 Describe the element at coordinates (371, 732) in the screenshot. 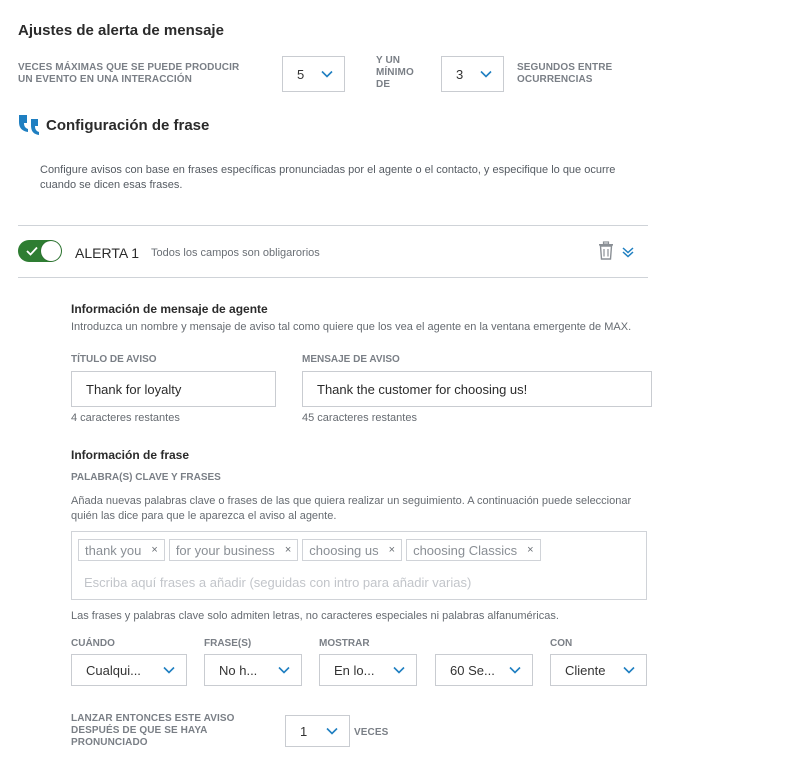

I see `trigger-suffix: VECES` at that location.